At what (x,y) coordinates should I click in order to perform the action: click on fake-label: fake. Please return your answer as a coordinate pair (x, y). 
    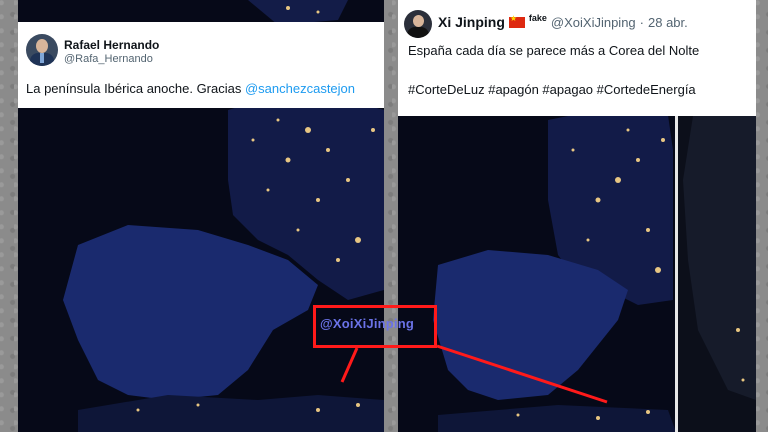
    Looking at the image, I should click on (537, 18).